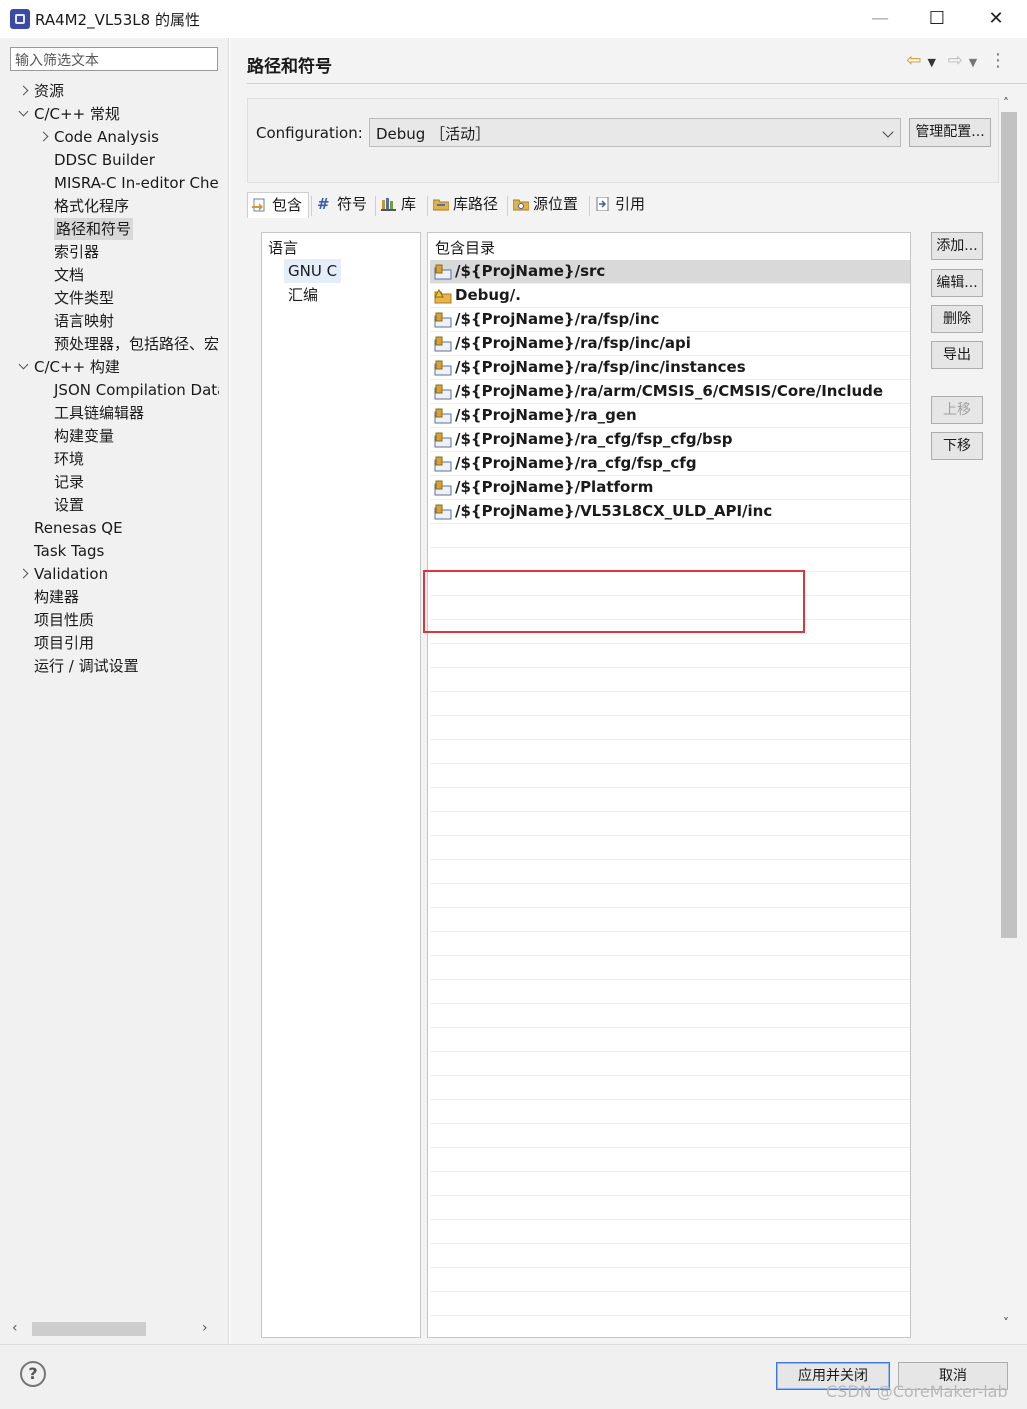 The image size is (1027, 1409). What do you see at coordinates (957, 355) in the screenshot?
I see `export-button: 导出` at bounding box center [957, 355].